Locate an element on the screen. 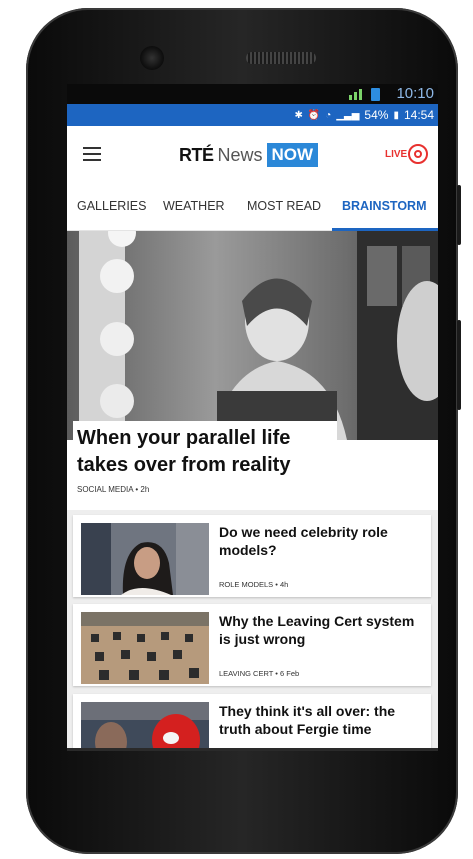  live-broadcast-icon is located at coordinates (418, 154).